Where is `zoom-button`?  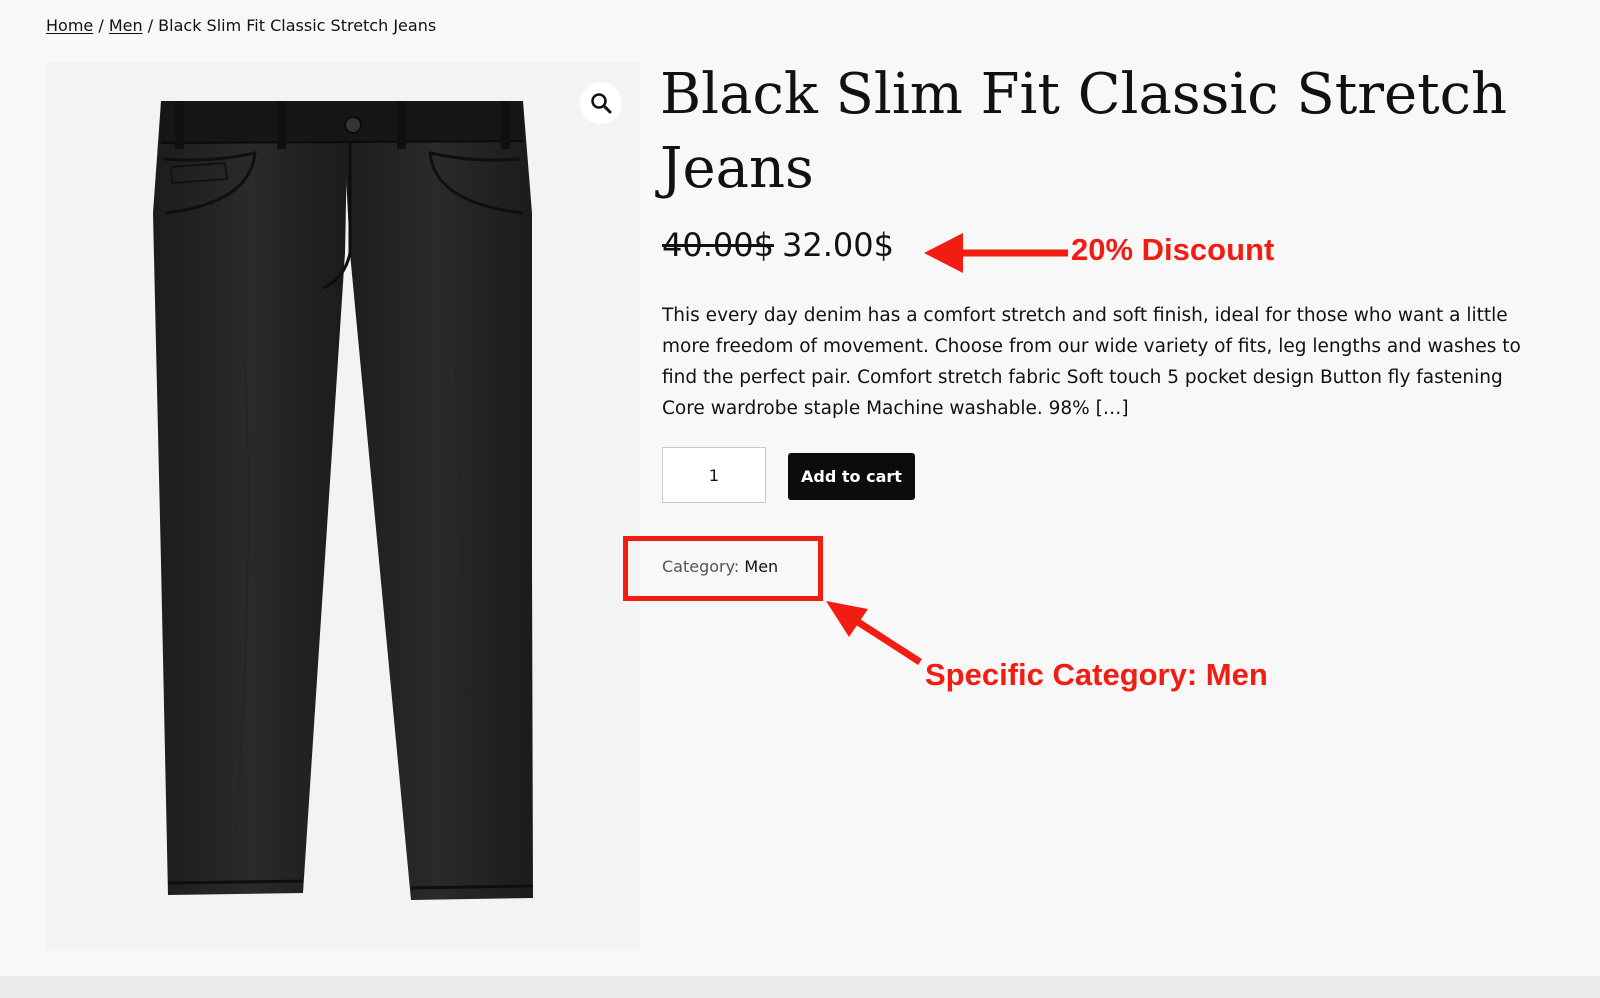
zoom-button is located at coordinates (601, 103).